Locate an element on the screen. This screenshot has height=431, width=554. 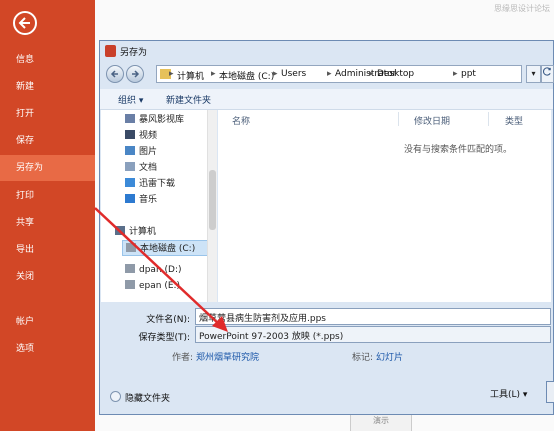
breadcrumb-item: Users is located at coordinates (293, 74).